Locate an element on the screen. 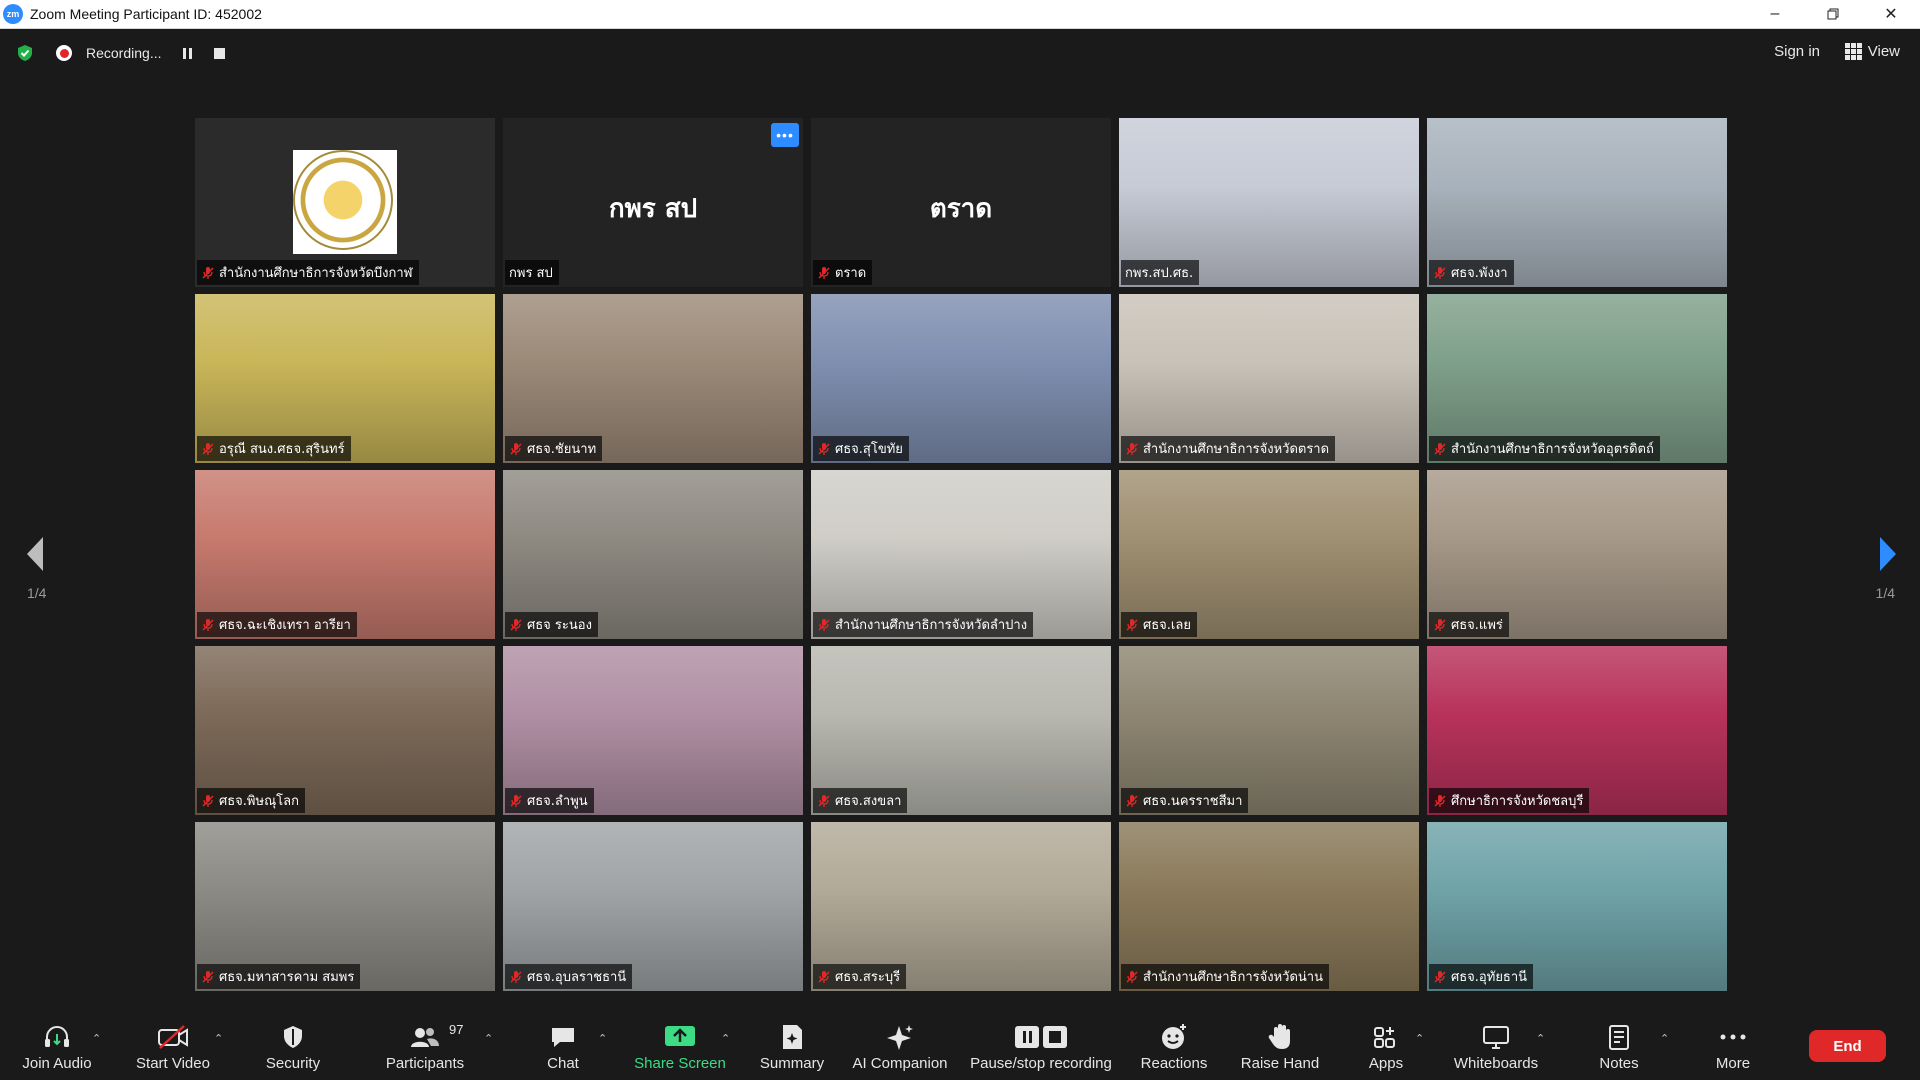 This screenshot has height=1080, width=1920. participant-nametag: สำนักงานศึกษาธิการจังหวัดน่าน is located at coordinates (1225, 976).